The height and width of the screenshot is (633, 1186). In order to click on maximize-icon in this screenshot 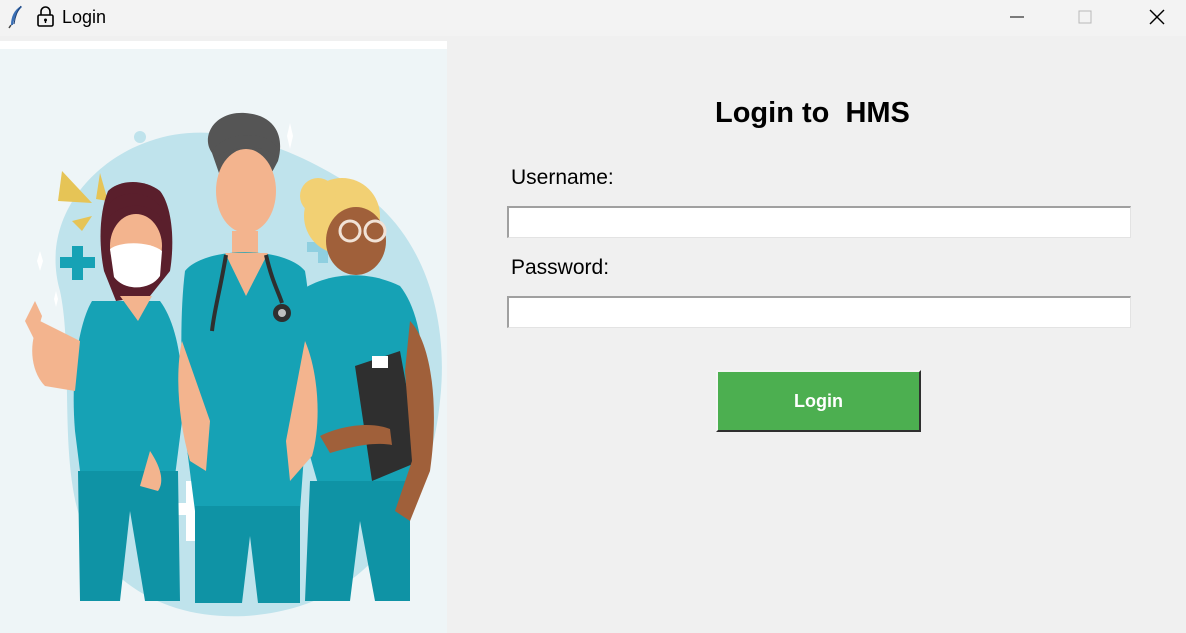, I will do `click(1085, 17)`.